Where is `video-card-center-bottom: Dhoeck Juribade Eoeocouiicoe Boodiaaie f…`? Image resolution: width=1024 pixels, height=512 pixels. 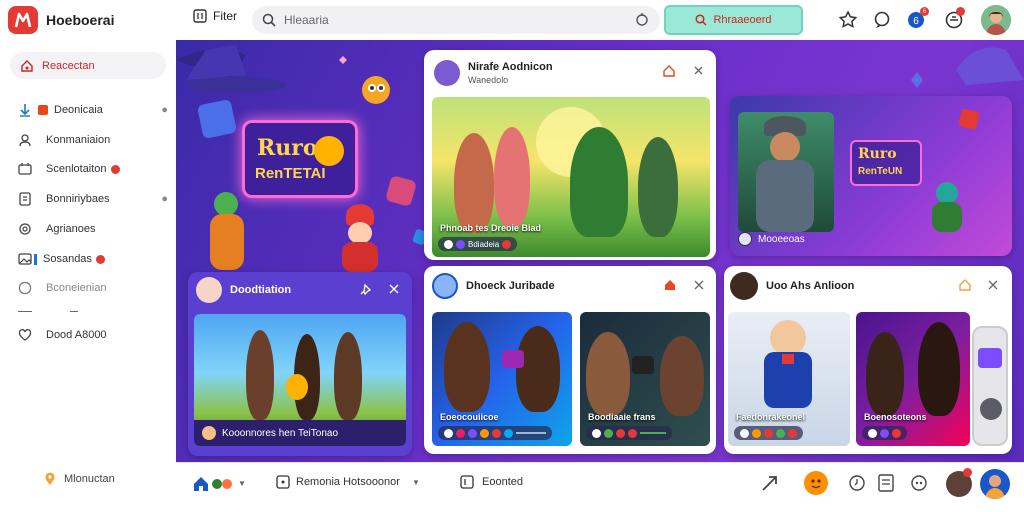 video-card-center-bottom: Dhoeck Juribade Eoeocouiicoe Boodiaaie f… is located at coordinates (570, 360).